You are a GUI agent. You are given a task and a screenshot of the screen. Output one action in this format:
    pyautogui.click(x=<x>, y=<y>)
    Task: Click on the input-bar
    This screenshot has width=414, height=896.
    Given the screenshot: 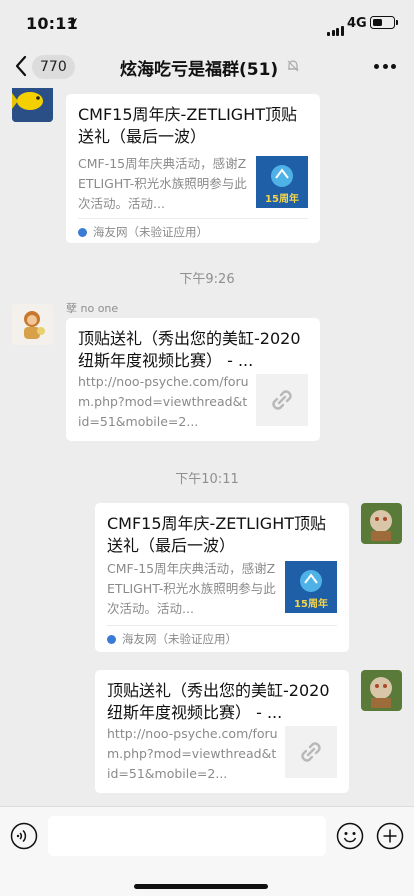 What is the action you would take?
    pyautogui.click(x=207, y=851)
    